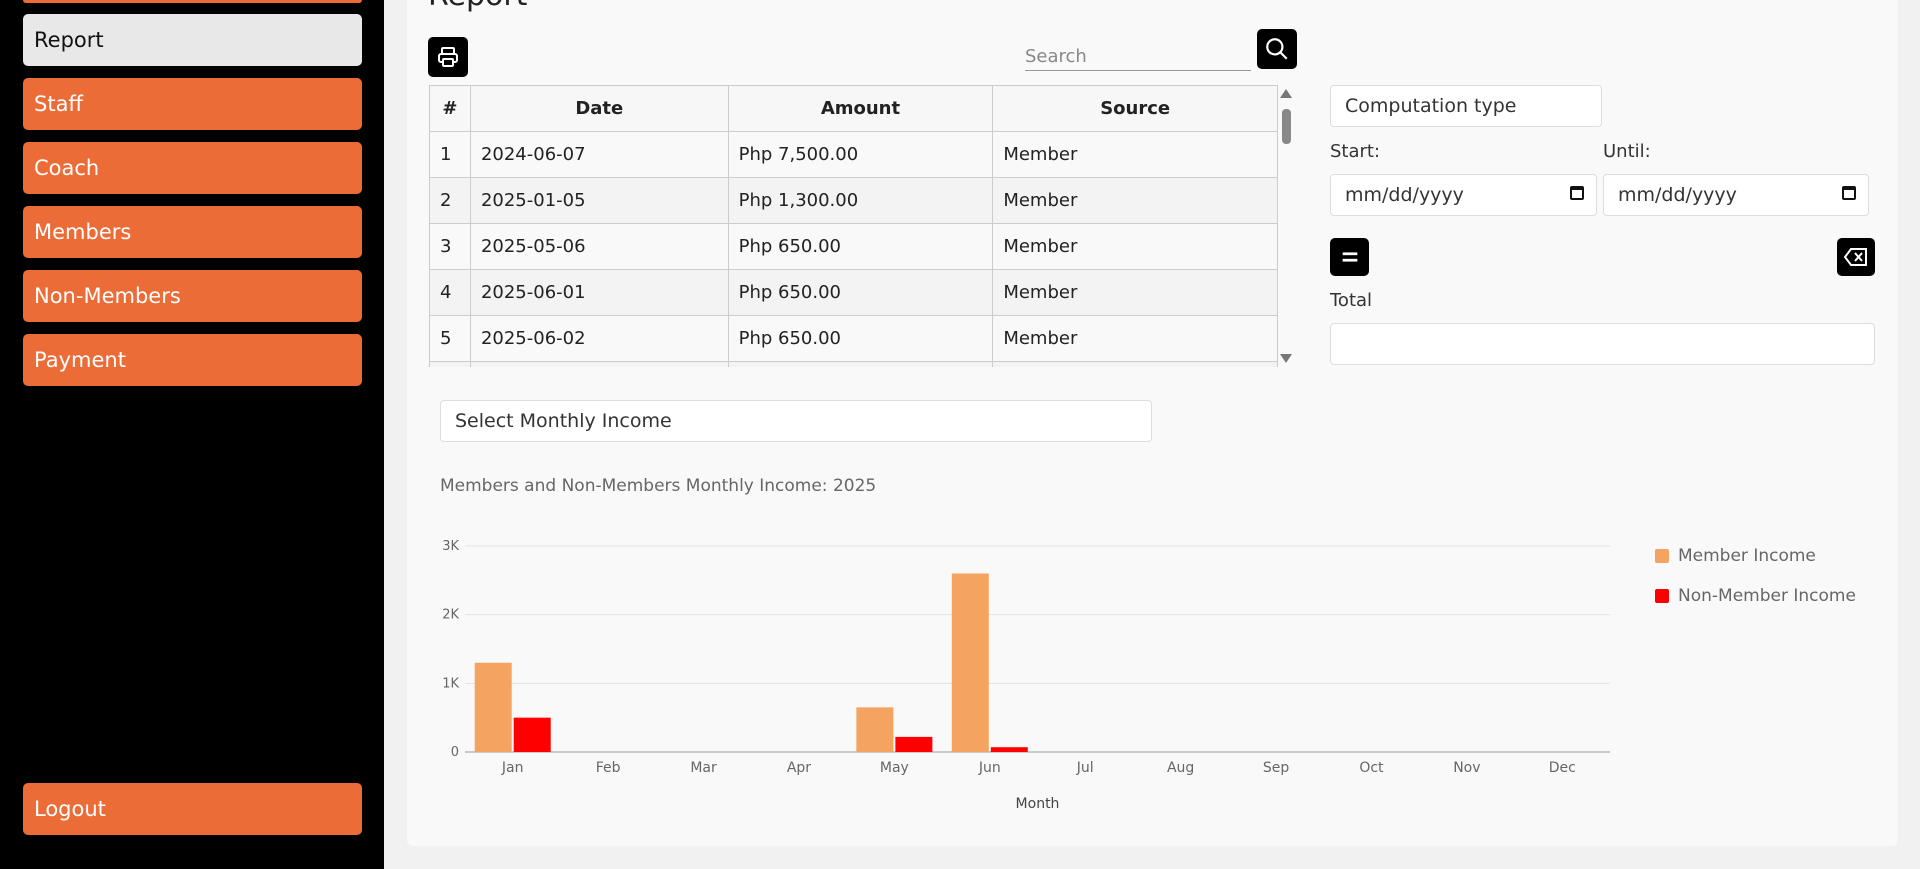  What do you see at coordinates (563, 421) in the screenshot?
I see `monthly-income-select-label: Select Monthly Income` at bounding box center [563, 421].